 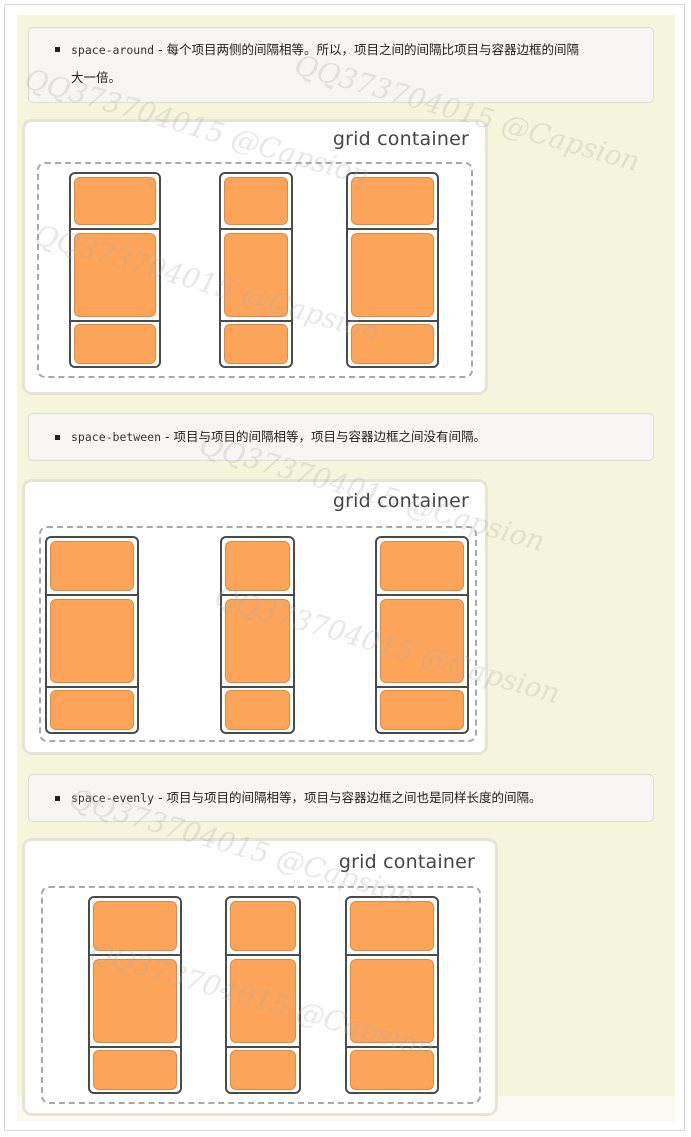 What do you see at coordinates (367, 49) in the screenshot?
I see `note-text: - 每个项目两侧的间隔相等。所以，项目之间的间隔比项目与容器边框的间隔` at bounding box center [367, 49].